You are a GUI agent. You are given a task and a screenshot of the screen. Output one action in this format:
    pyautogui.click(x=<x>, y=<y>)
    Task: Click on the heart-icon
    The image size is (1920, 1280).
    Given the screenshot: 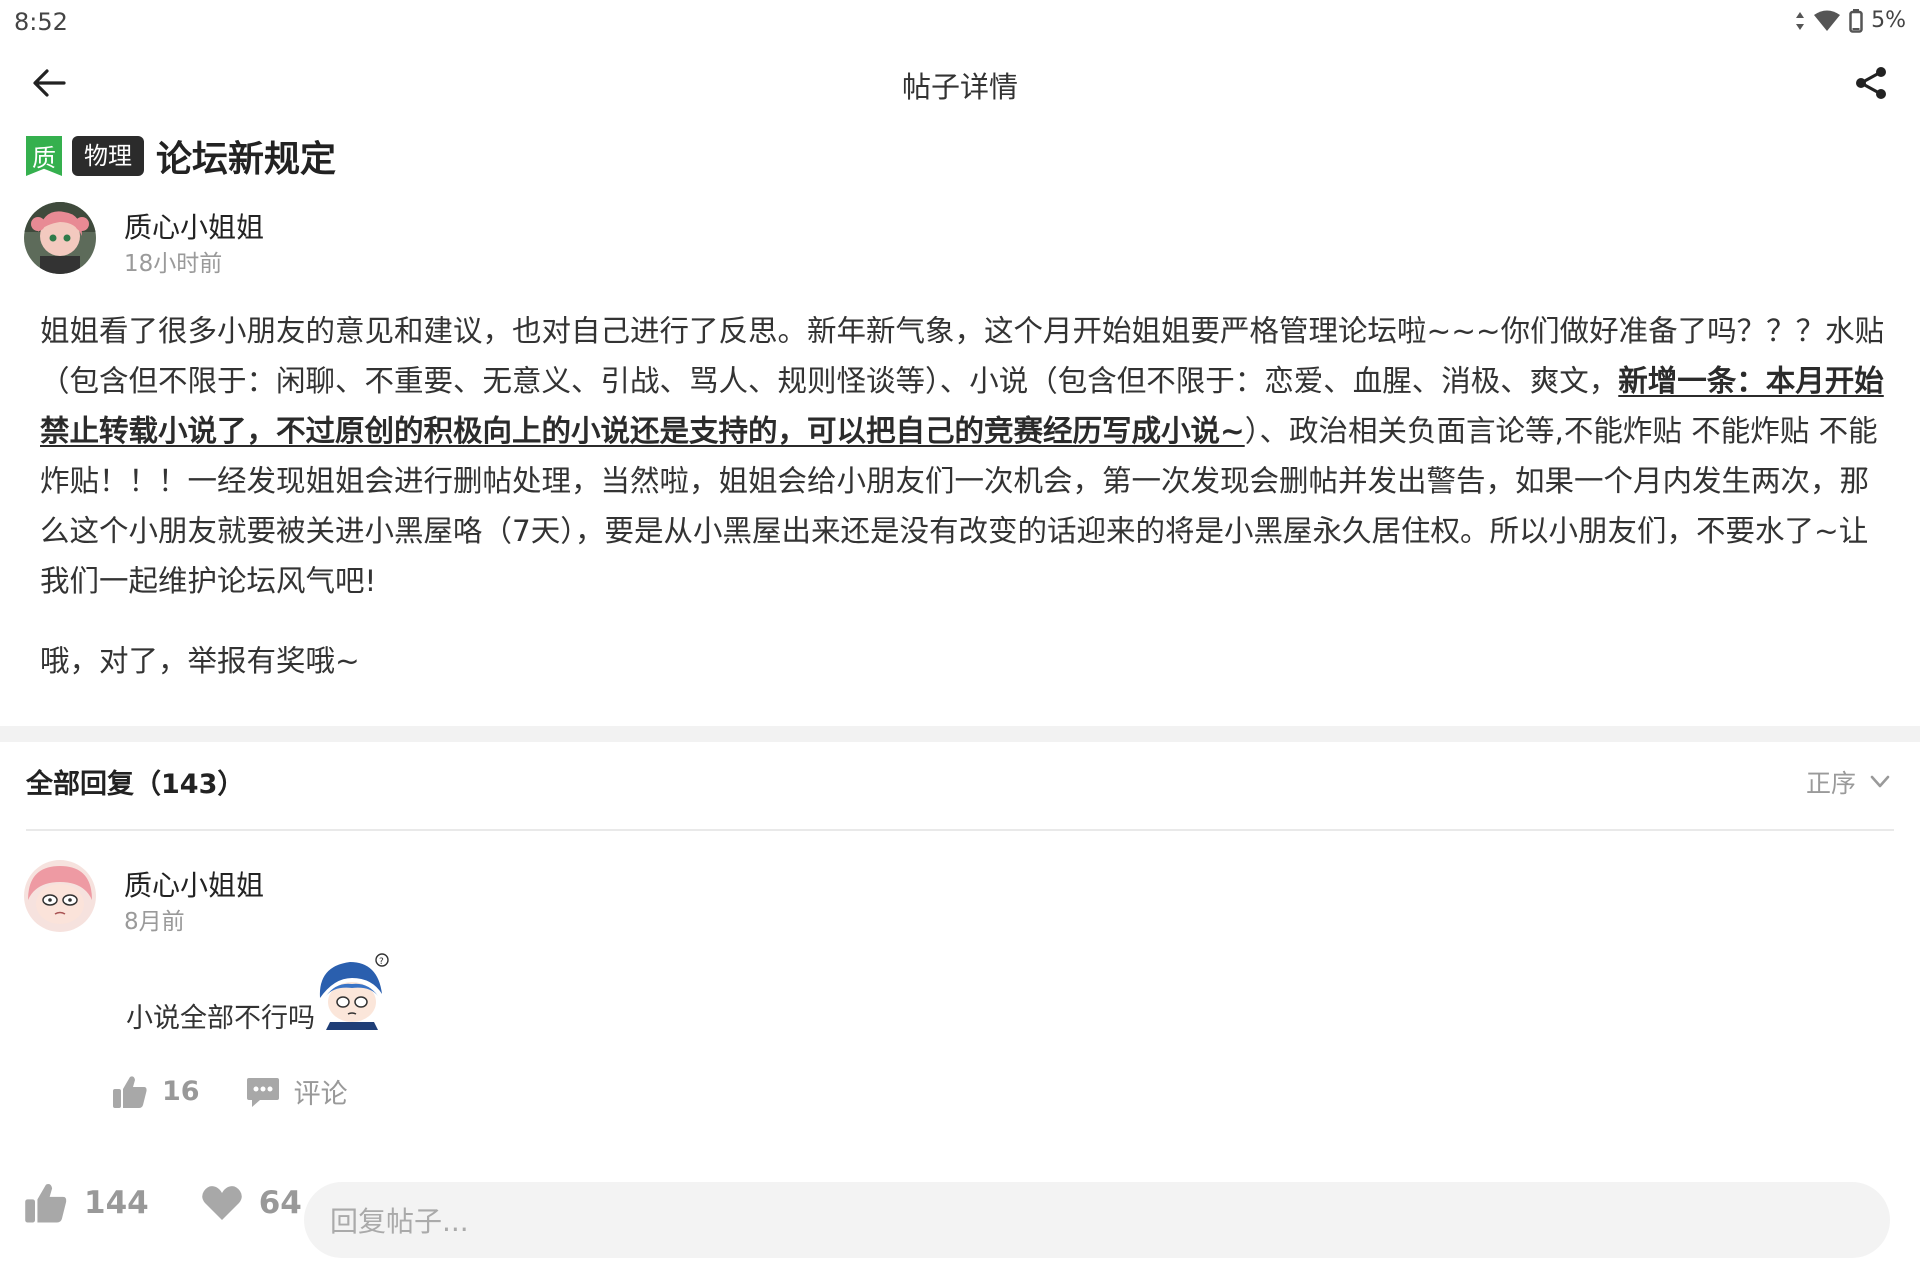 What is the action you would take?
    pyautogui.click(x=221, y=1203)
    